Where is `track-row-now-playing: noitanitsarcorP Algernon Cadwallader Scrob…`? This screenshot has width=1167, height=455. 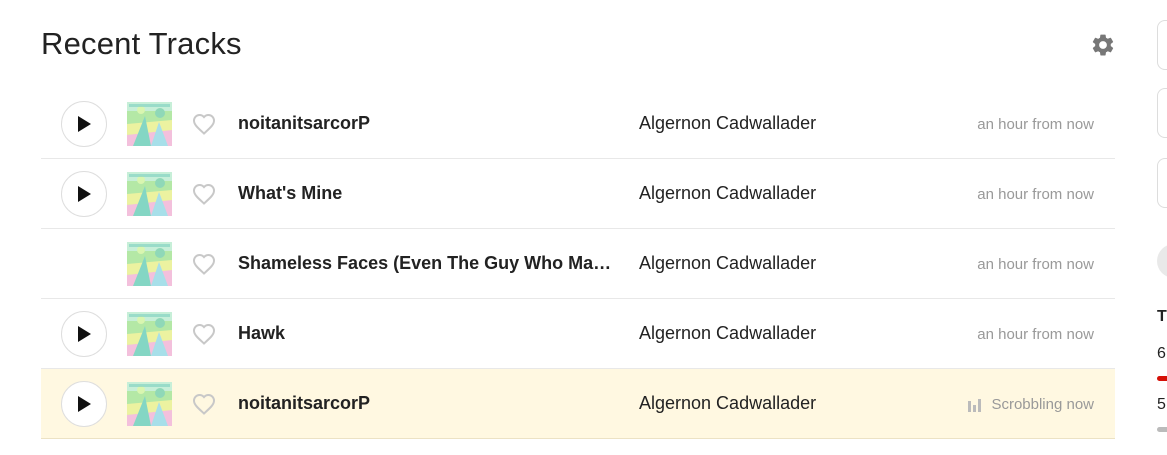
track-row-now-playing: noitanitsarcorP Algernon Cadwallader Scrob… is located at coordinates (578, 404).